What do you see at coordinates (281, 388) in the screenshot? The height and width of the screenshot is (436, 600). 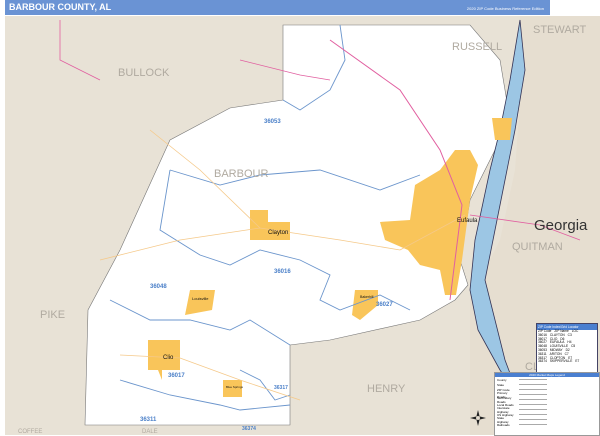 I see `zip-label: 36317` at bounding box center [281, 388].